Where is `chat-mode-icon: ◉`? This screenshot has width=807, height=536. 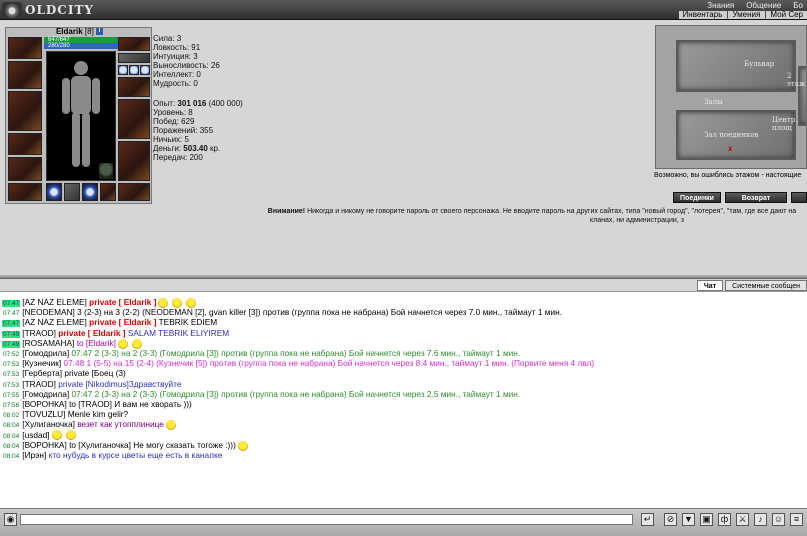 chat-mode-icon: ◉ is located at coordinates (10, 519).